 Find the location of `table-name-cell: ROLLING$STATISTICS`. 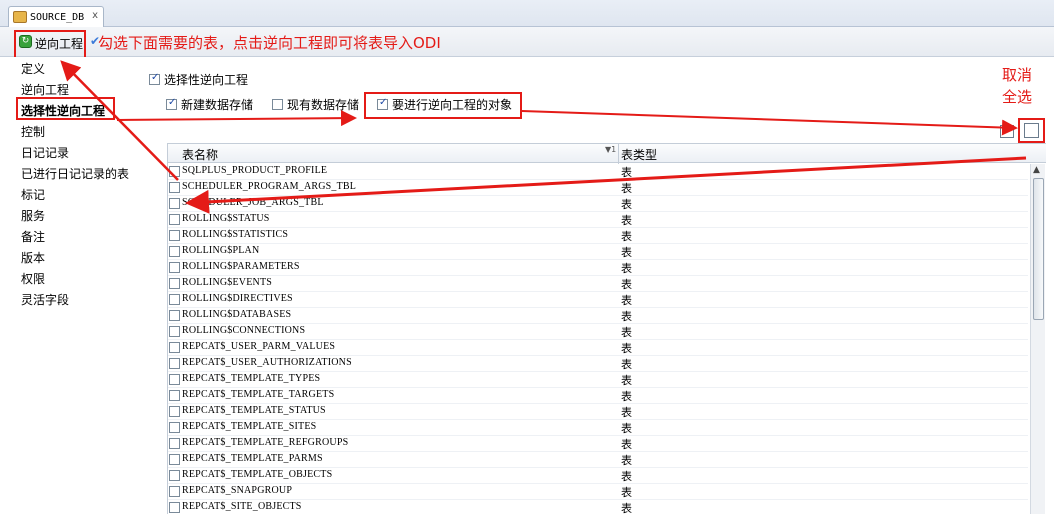

table-name-cell: ROLLING$STATISTICS is located at coordinates (235, 234).